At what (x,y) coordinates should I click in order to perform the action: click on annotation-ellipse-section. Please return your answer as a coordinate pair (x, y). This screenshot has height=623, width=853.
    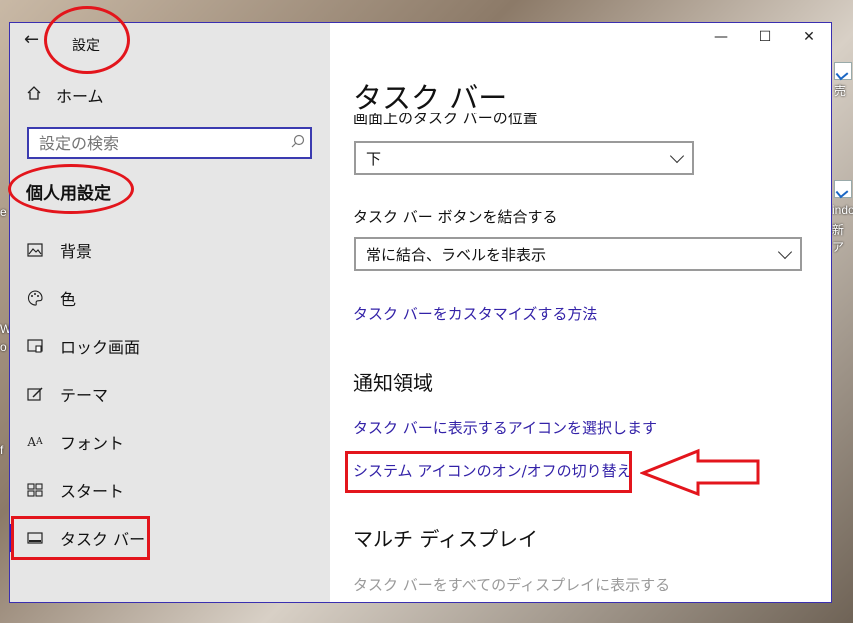
    Looking at the image, I should click on (71, 189).